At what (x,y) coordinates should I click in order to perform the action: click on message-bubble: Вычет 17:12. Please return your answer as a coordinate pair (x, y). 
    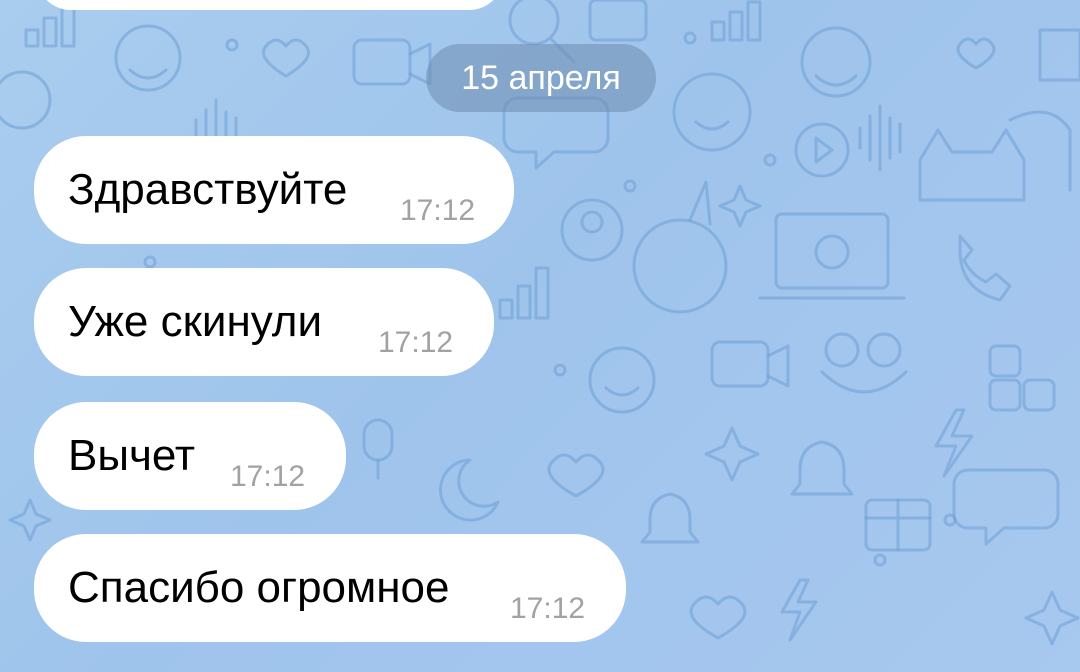
    Looking at the image, I should click on (190, 456).